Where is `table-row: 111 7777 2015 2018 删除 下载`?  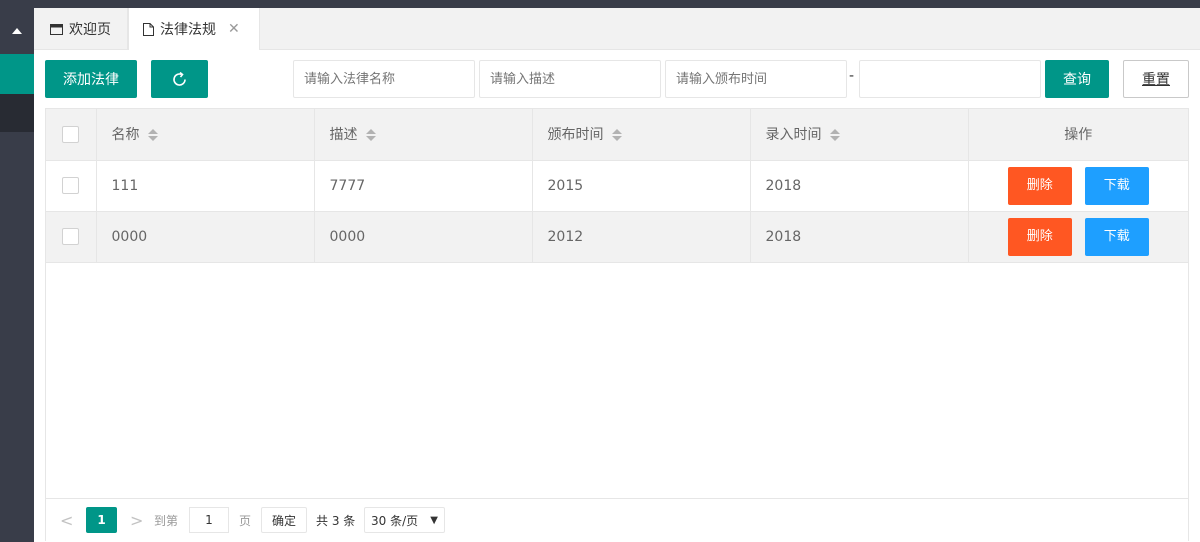 table-row: 111 7777 2015 2018 删除 下载 is located at coordinates (617, 186).